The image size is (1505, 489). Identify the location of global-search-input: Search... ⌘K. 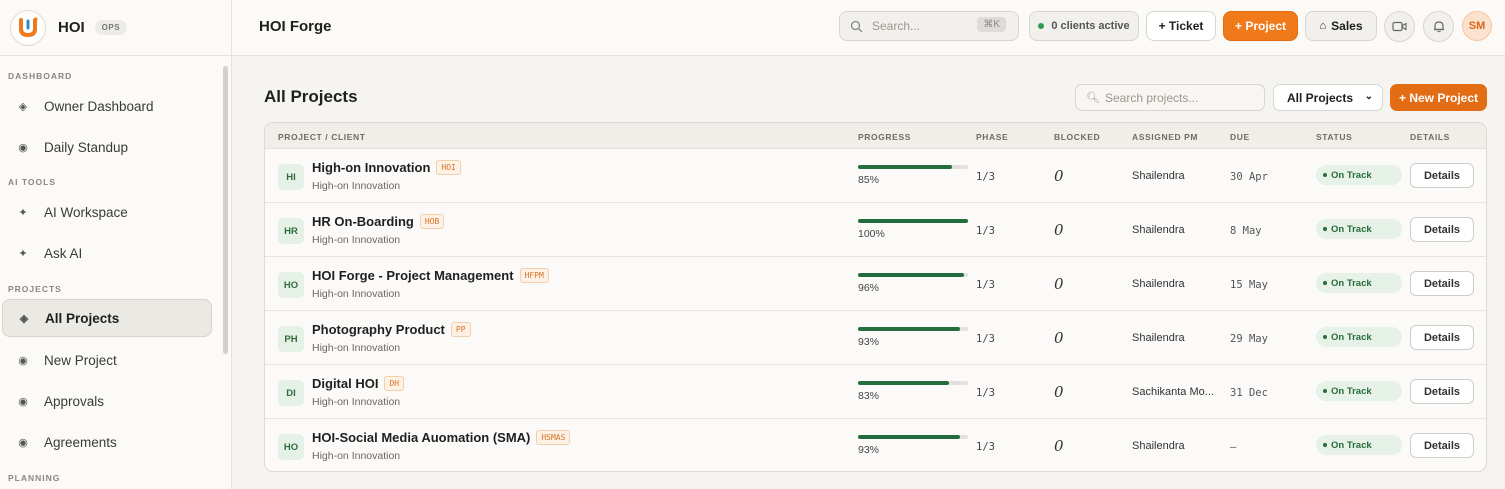
(929, 26).